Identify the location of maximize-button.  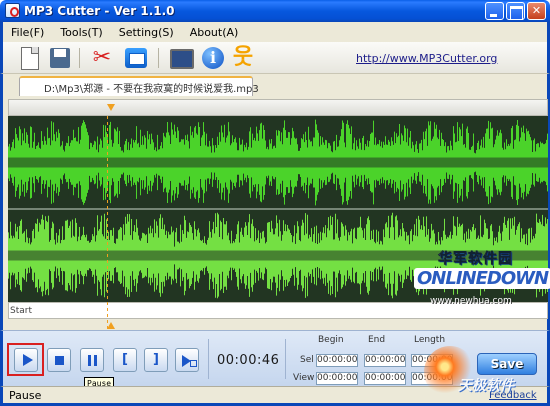
(515, 11).